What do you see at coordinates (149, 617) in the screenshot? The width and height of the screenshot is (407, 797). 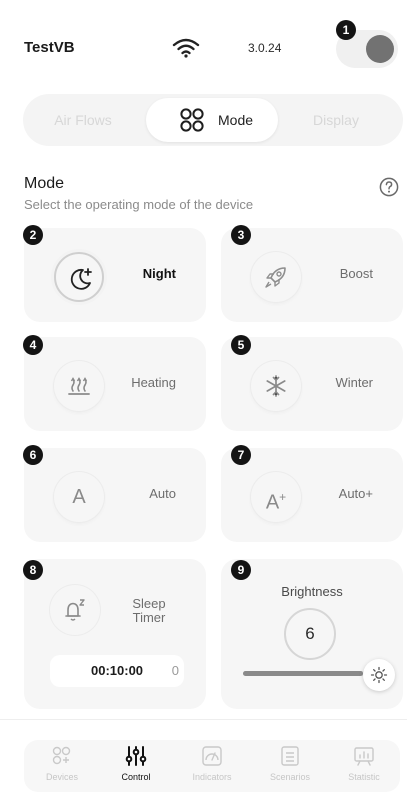 I see `sleep-timer-label-line2: Timer` at bounding box center [149, 617].